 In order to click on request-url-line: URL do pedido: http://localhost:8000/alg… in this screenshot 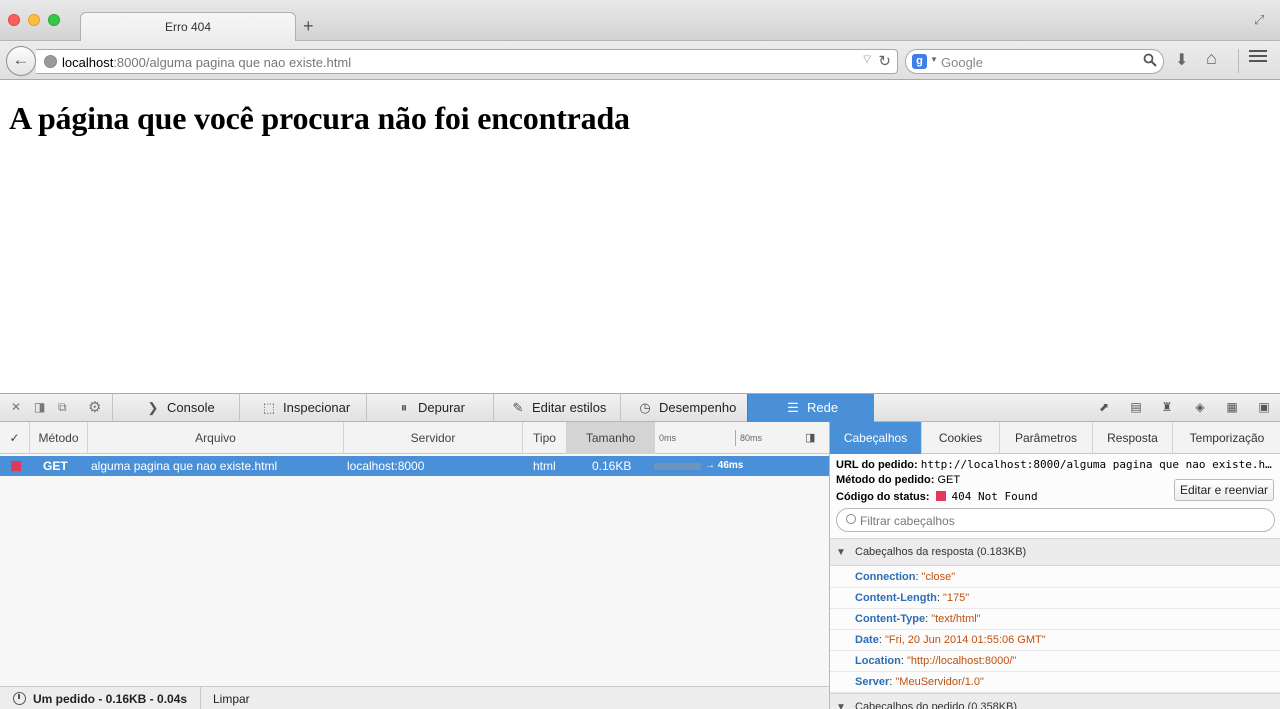, I will do `click(1054, 464)`.